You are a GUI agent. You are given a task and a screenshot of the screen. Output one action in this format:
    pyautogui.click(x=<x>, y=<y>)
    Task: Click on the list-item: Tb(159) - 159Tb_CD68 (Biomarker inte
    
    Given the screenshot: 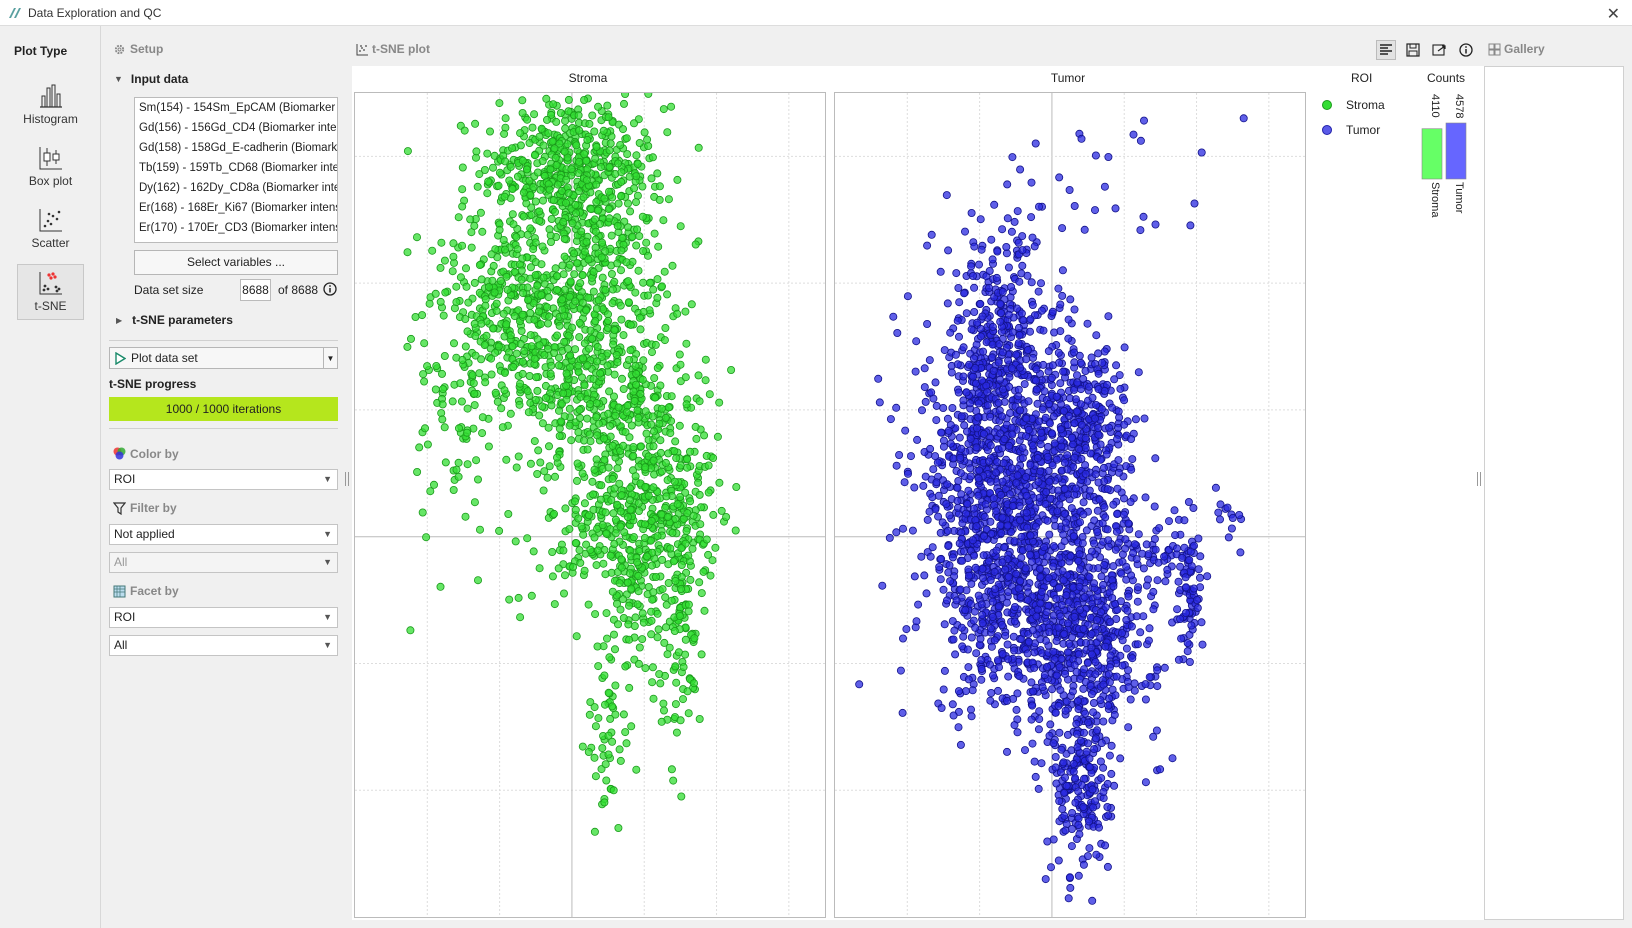 What is the action you would take?
    pyautogui.click(x=236, y=168)
    